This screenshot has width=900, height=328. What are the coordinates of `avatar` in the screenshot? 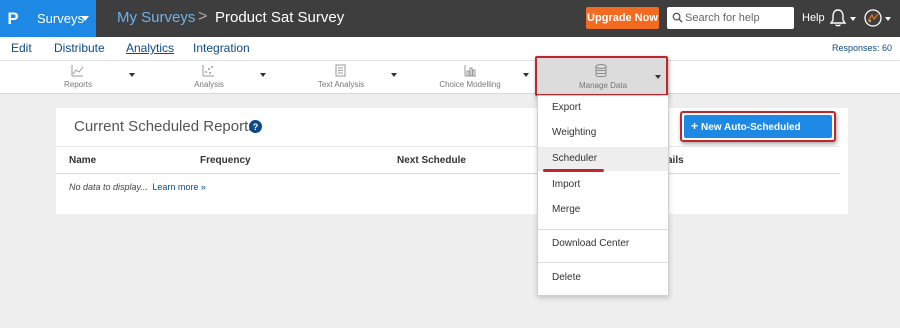 It's located at (873, 18).